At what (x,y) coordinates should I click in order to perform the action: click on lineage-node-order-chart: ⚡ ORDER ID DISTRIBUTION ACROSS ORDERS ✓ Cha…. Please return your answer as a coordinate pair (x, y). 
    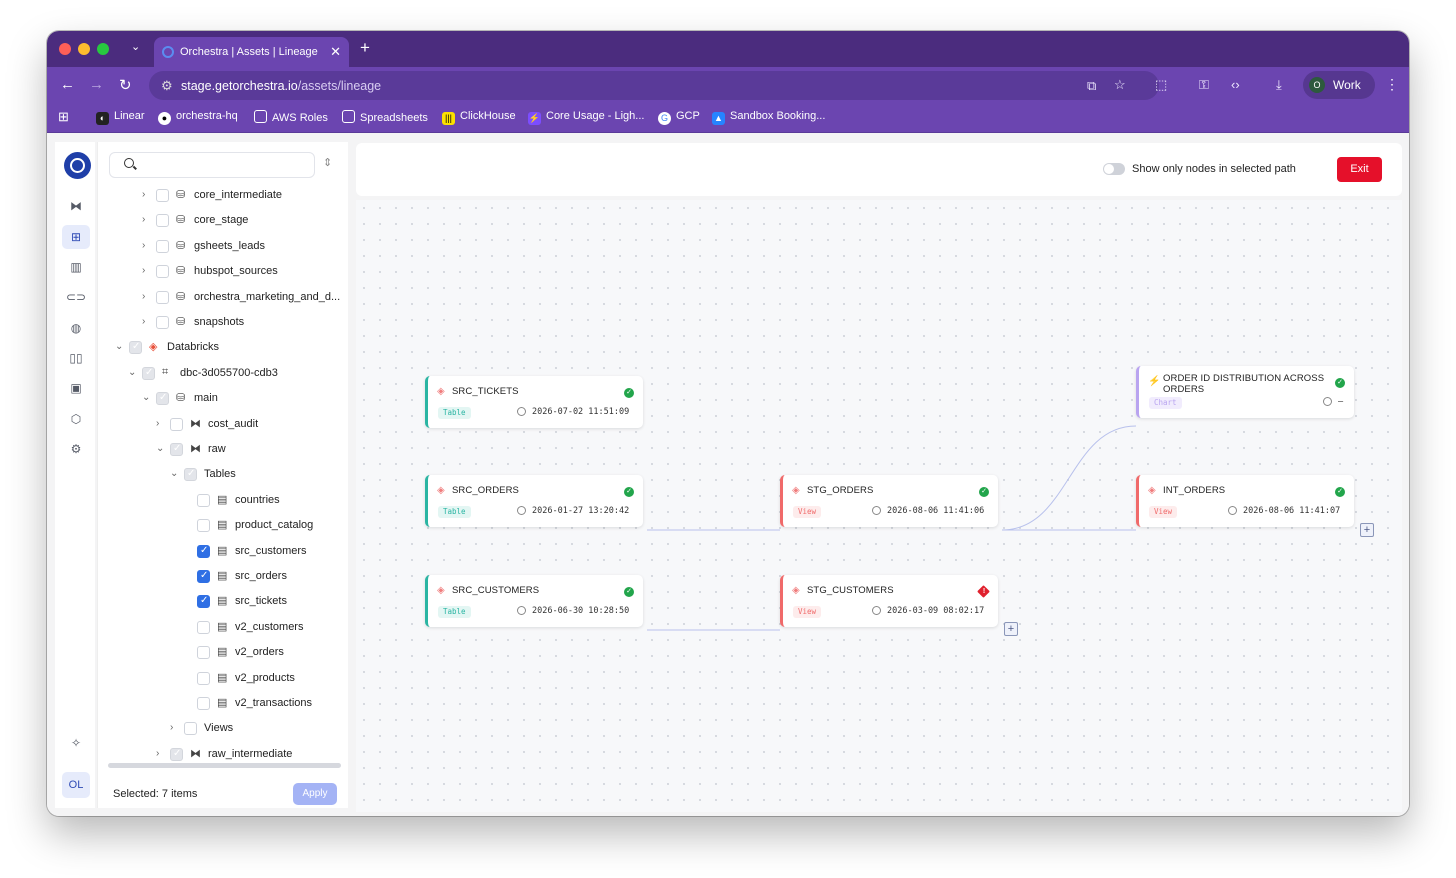
    Looking at the image, I should click on (1245, 392).